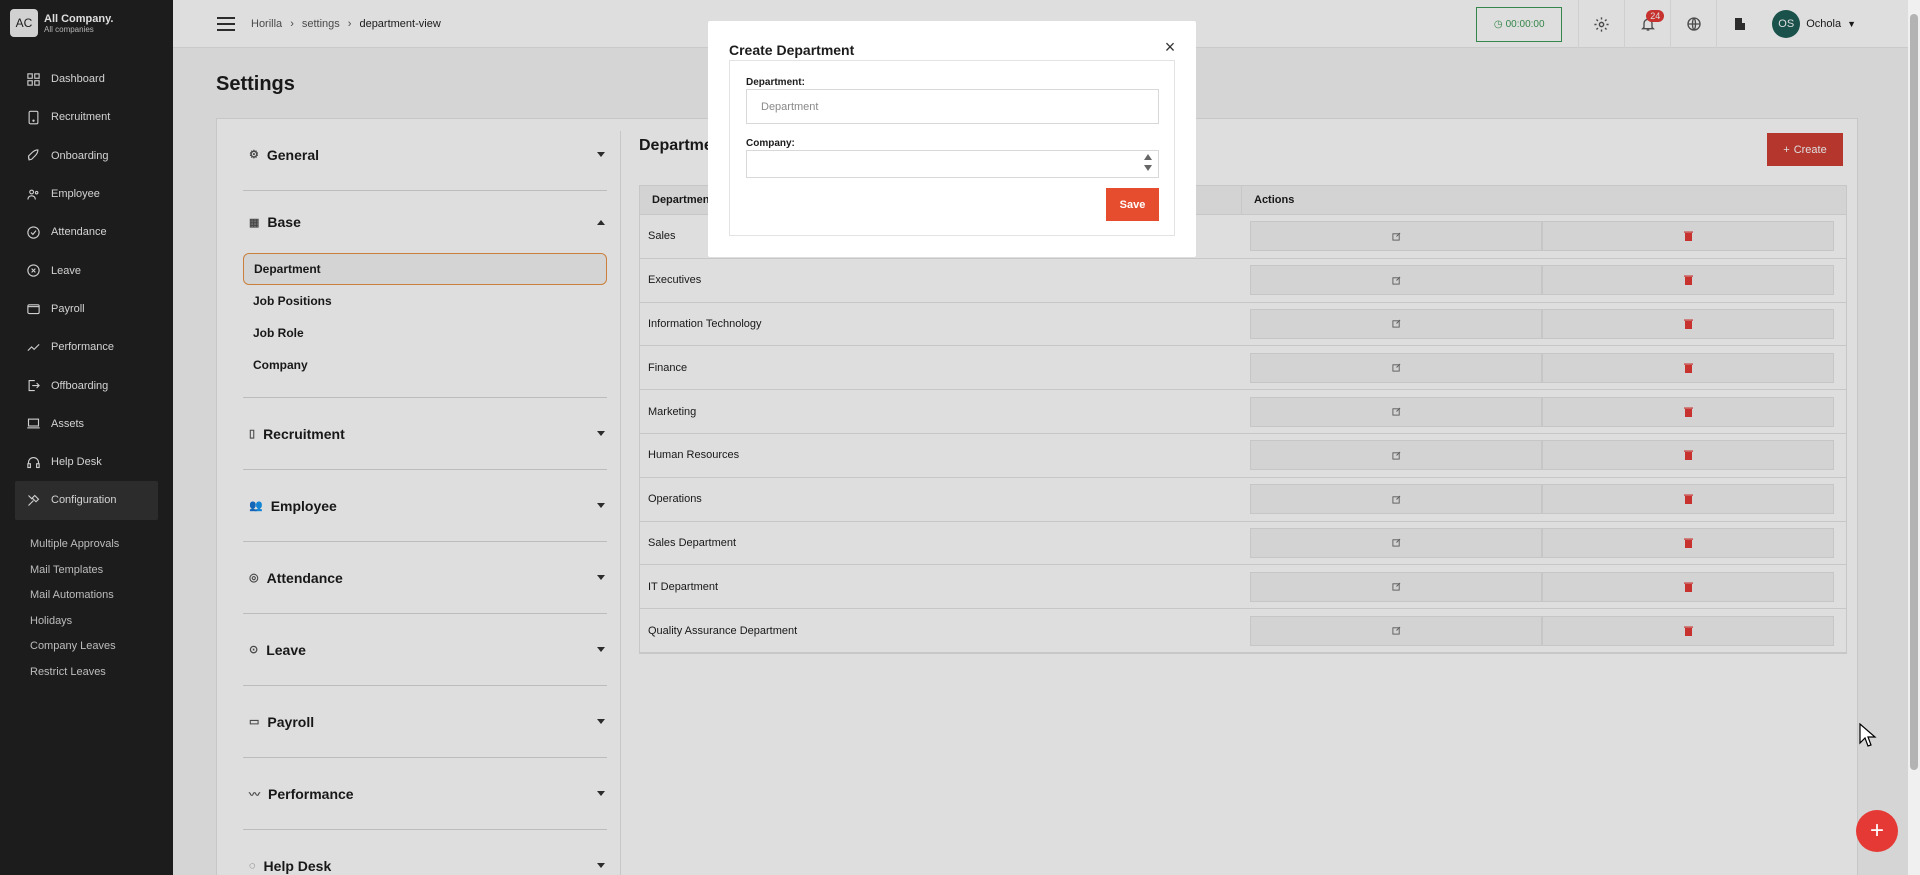 The width and height of the screenshot is (1920, 875). I want to click on page-scrollbar, so click(1914, 437).